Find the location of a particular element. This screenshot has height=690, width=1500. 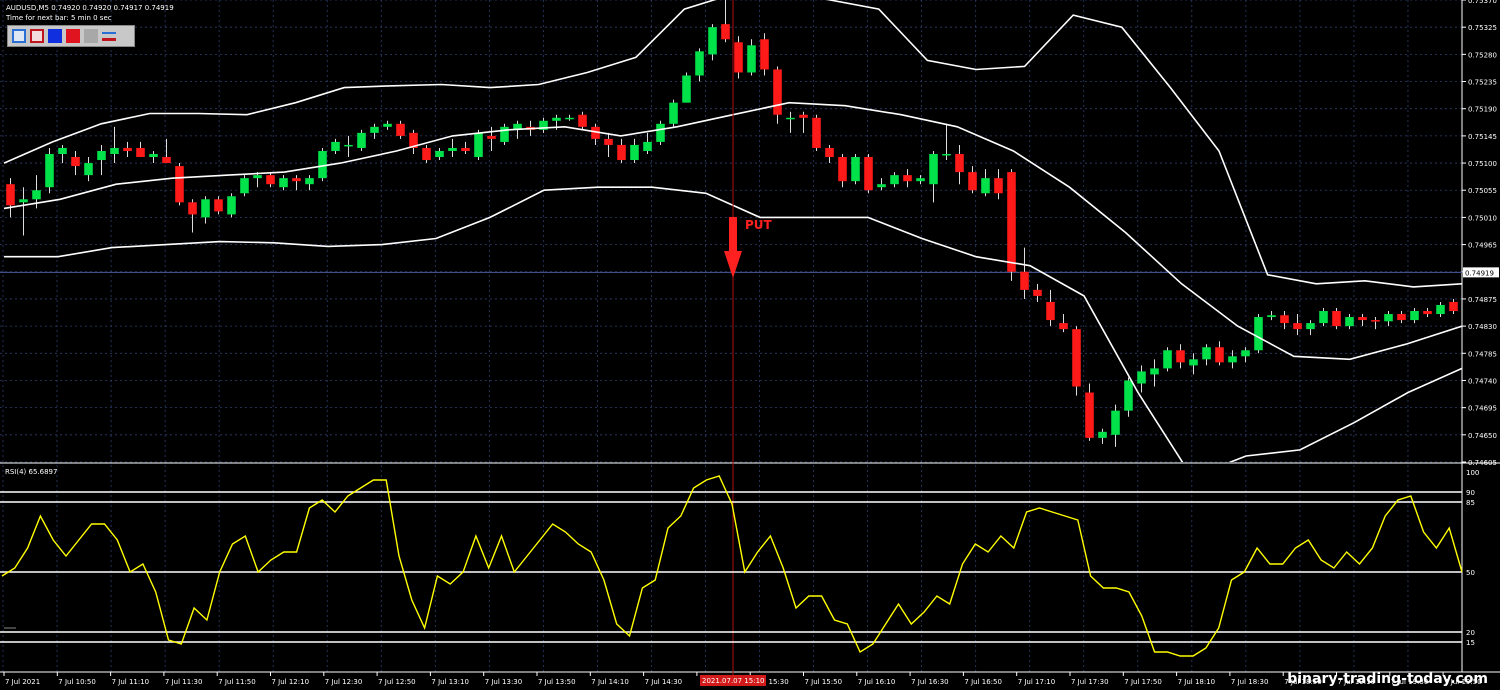

price-axis-label: 0.74650 is located at coordinates (1482, 436).